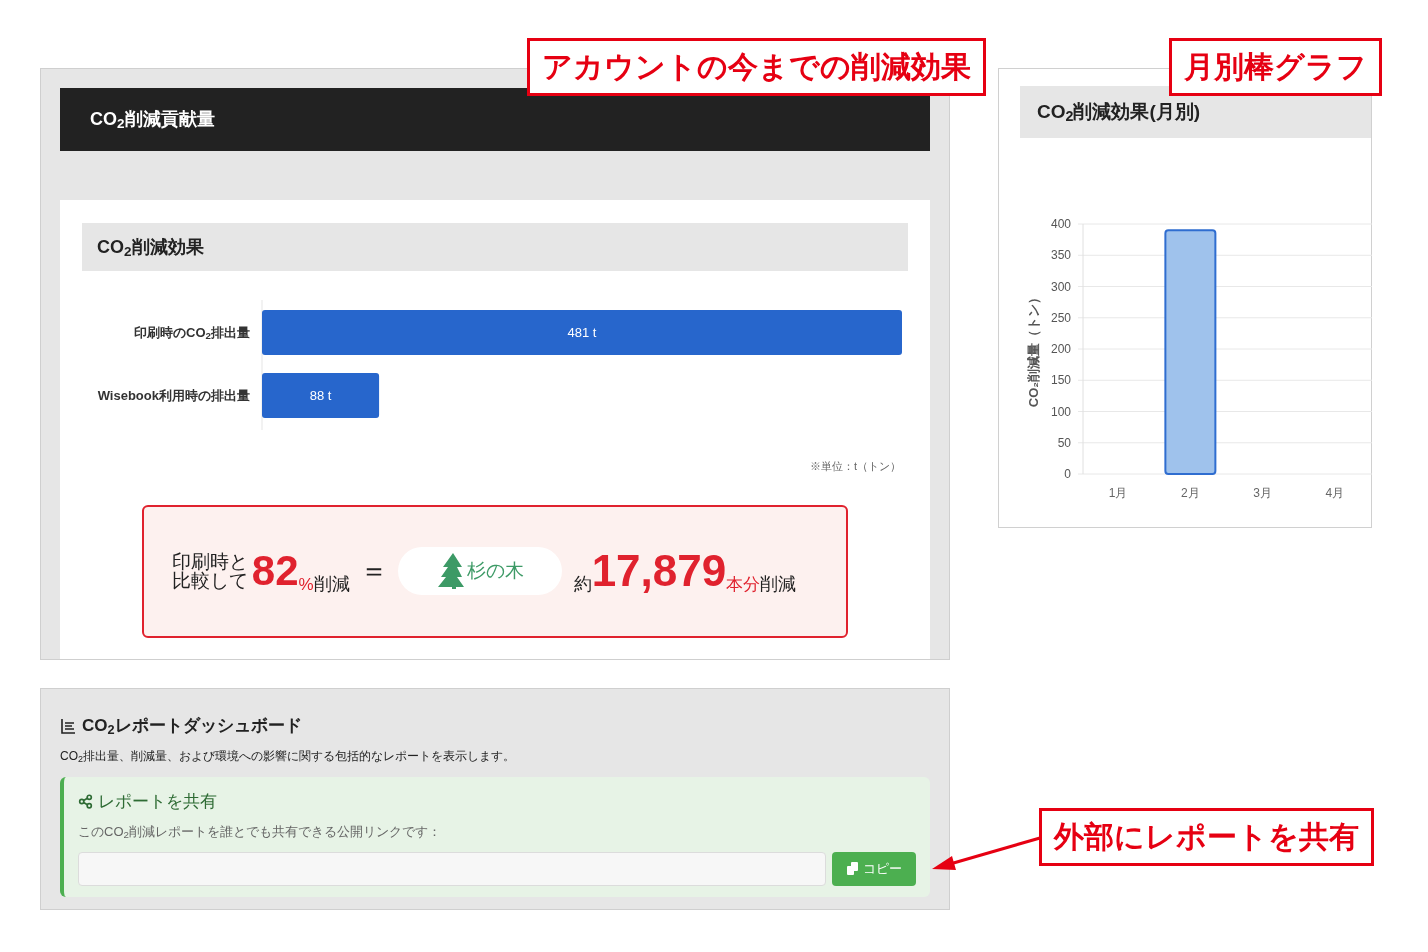 The image size is (1428, 952). I want to click on y-tick-label: 0, so click(1067, 474).